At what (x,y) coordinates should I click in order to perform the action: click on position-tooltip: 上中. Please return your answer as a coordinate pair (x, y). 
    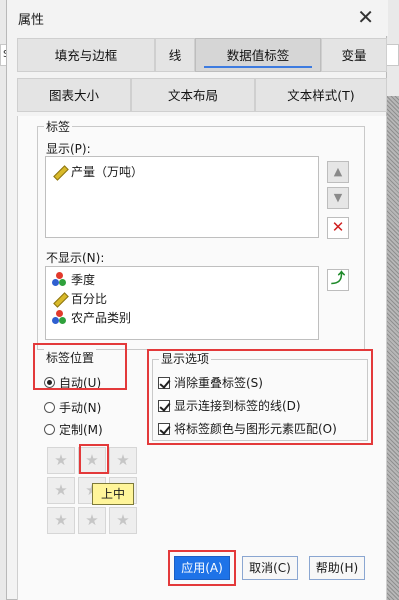
    Looking at the image, I should click on (113, 494).